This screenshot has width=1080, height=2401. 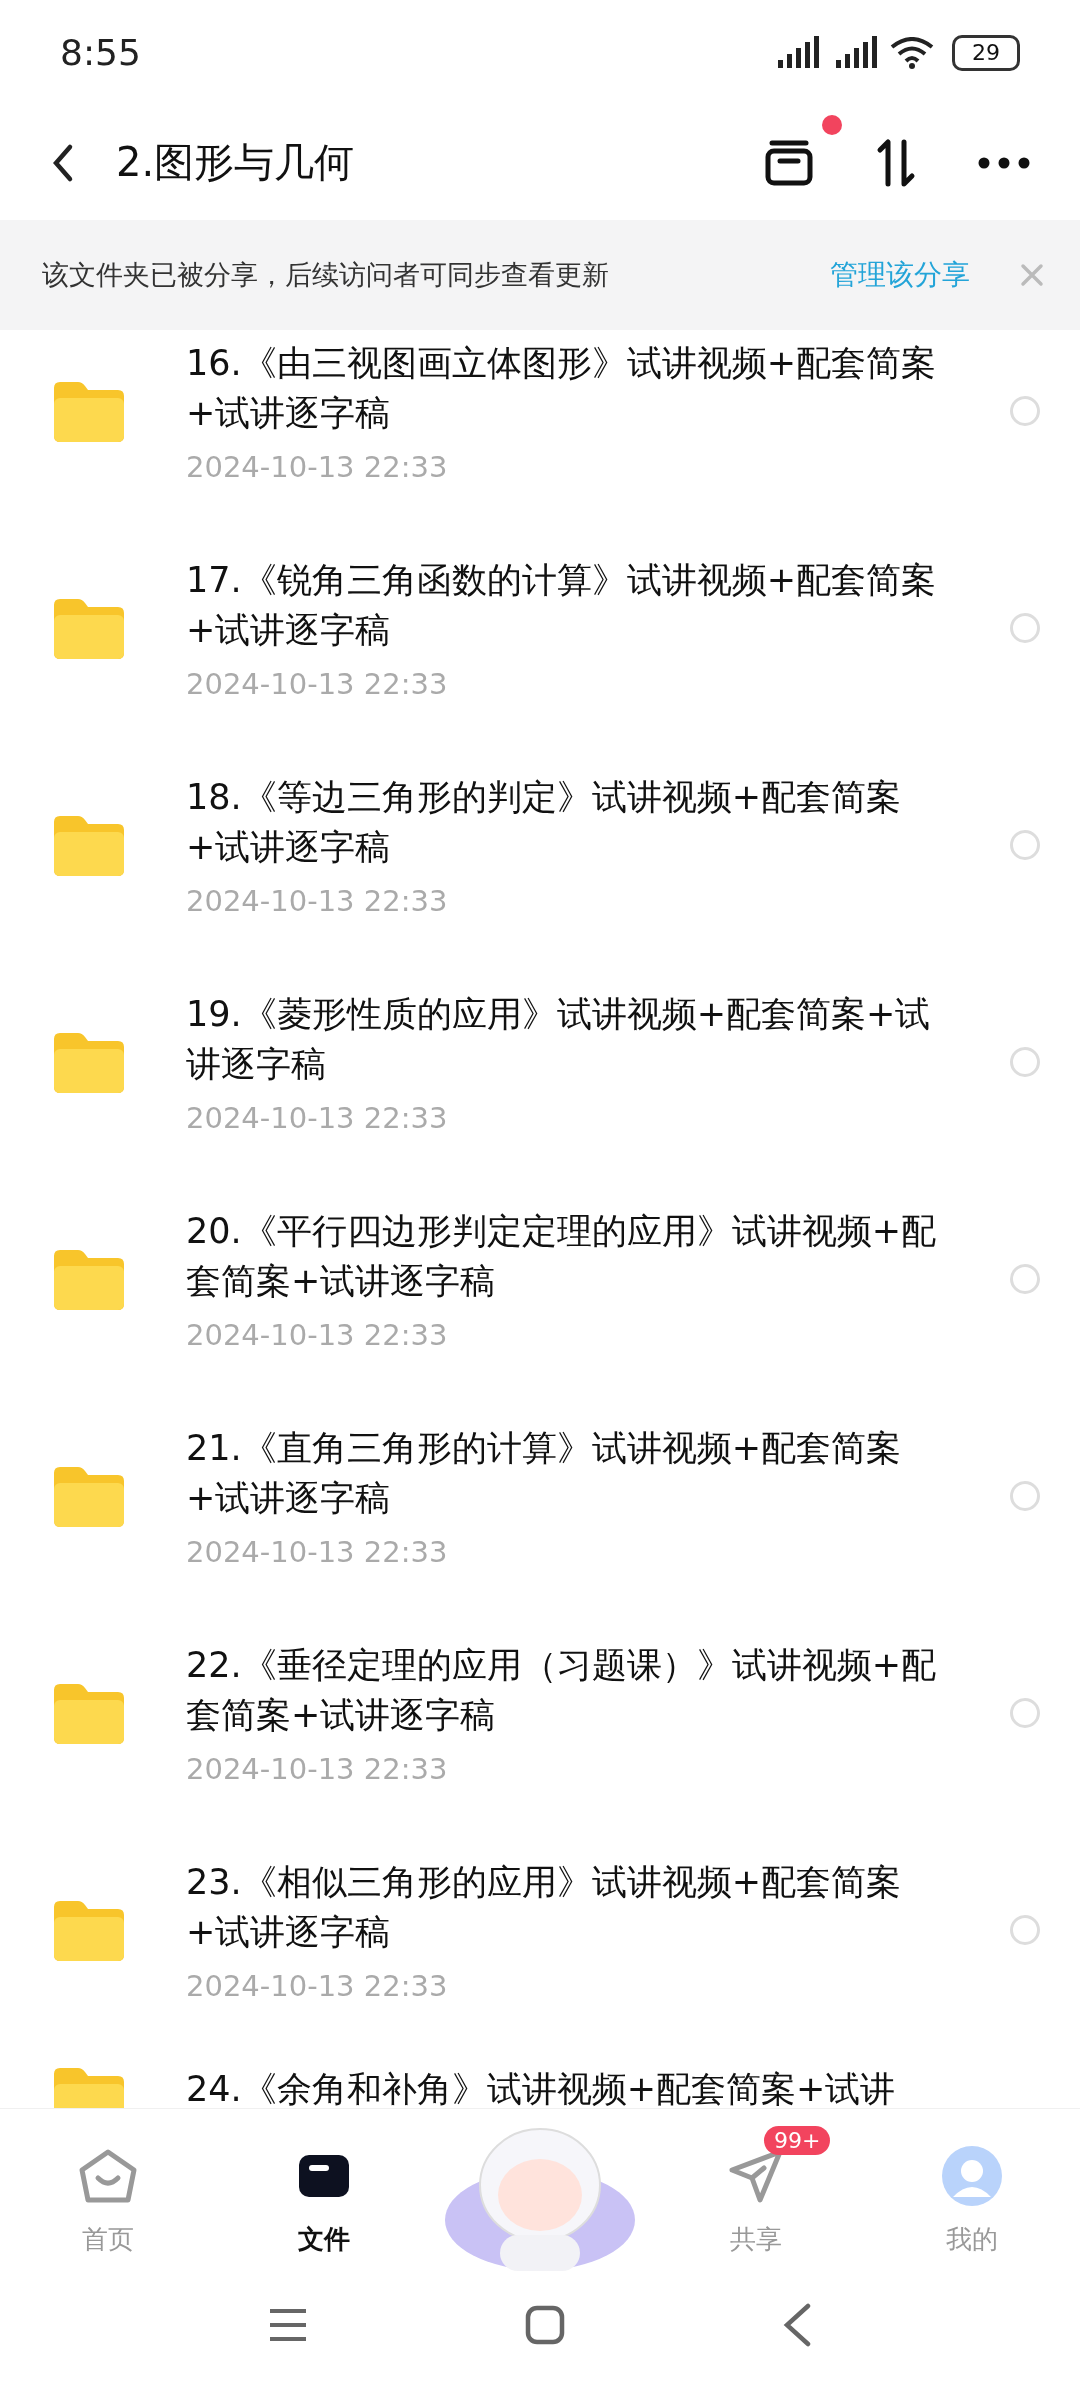 What do you see at coordinates (236, 162) in the screenshot?
I see `folder-title: 2.图形与几何` at bounding box center [236, 162].